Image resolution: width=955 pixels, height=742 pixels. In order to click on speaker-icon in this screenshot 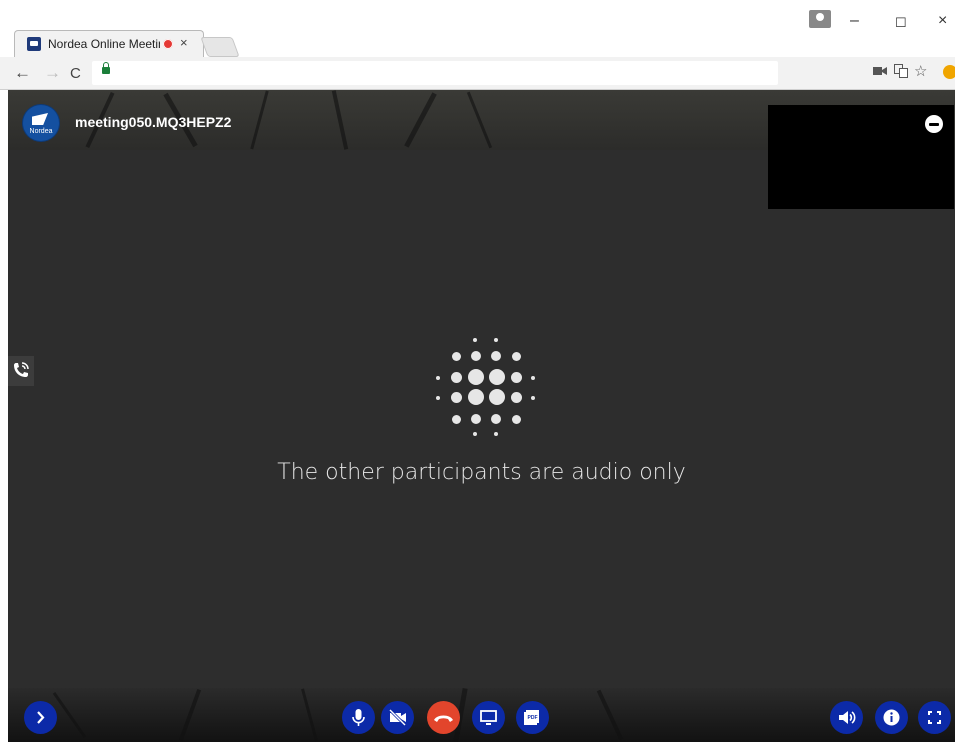, I will do `click(847, 717)`.